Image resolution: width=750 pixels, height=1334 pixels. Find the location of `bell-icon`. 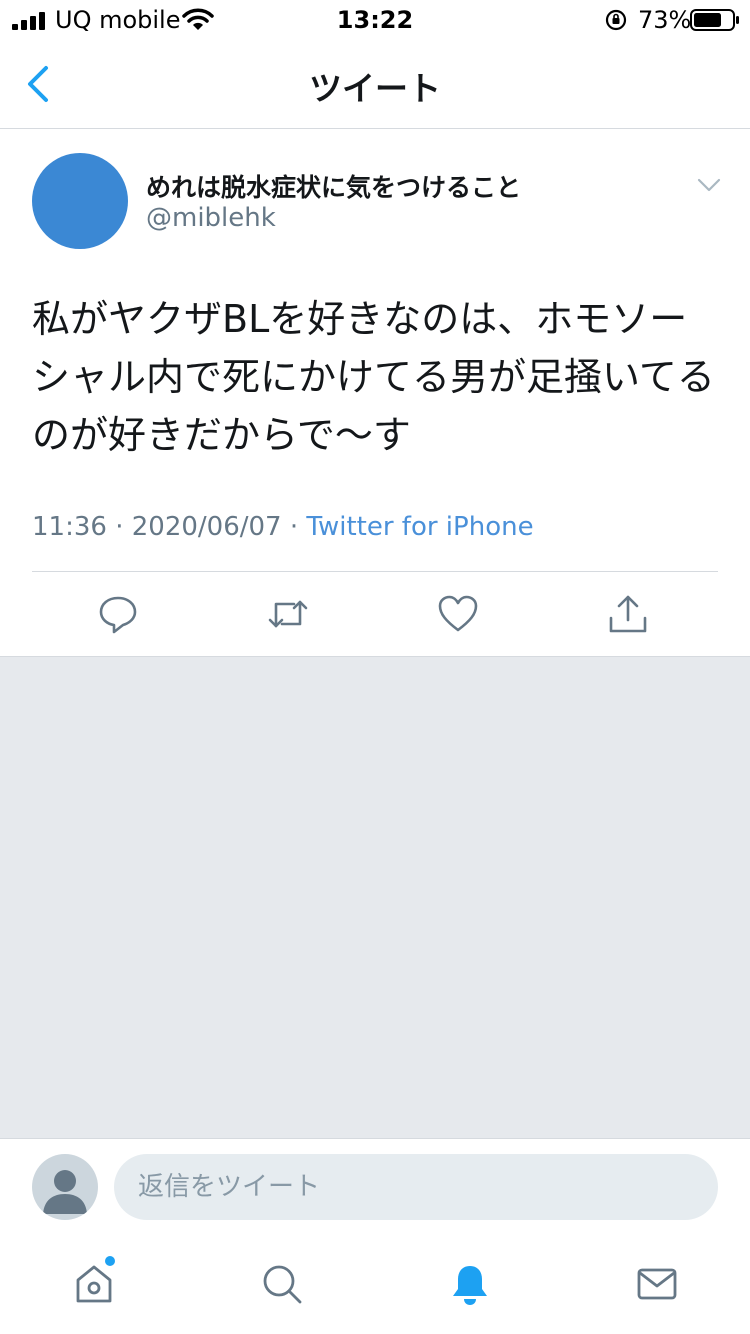

bell-icon is located at coordinates (470, 1285).